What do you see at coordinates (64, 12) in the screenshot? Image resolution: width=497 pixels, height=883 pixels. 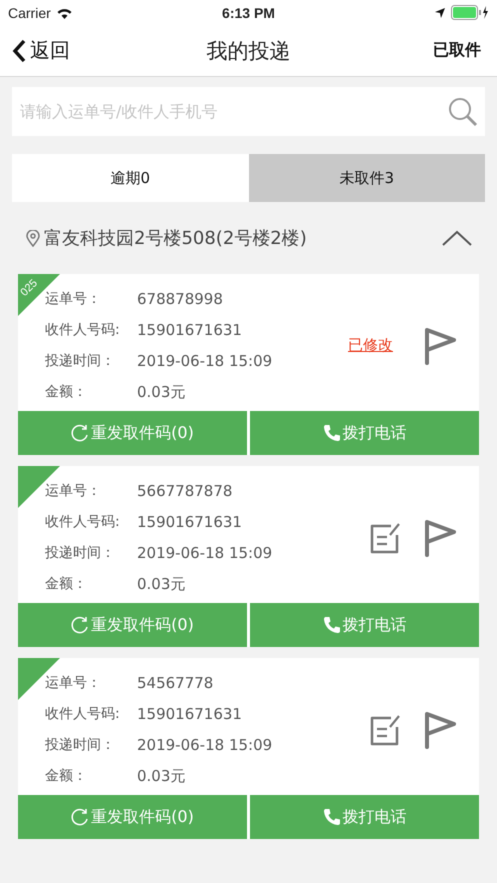 I see `wifi-icon` at bounding box center [64, 12].